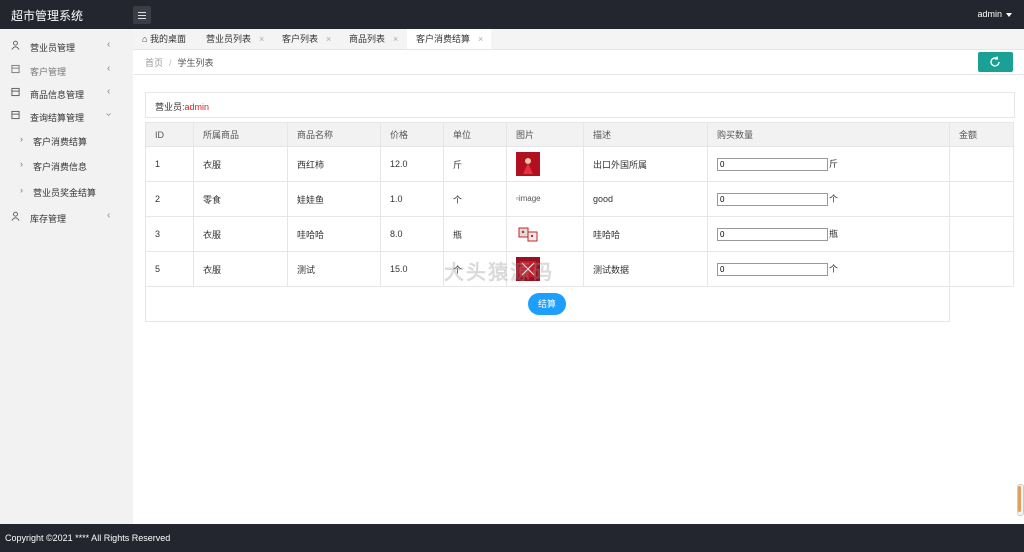 Image resolution: width=1024 pixels, height=552 pixels. I want to click on sidebar-subitem-bonus-settle: › 营业员奖金结算, so click(66, 191).